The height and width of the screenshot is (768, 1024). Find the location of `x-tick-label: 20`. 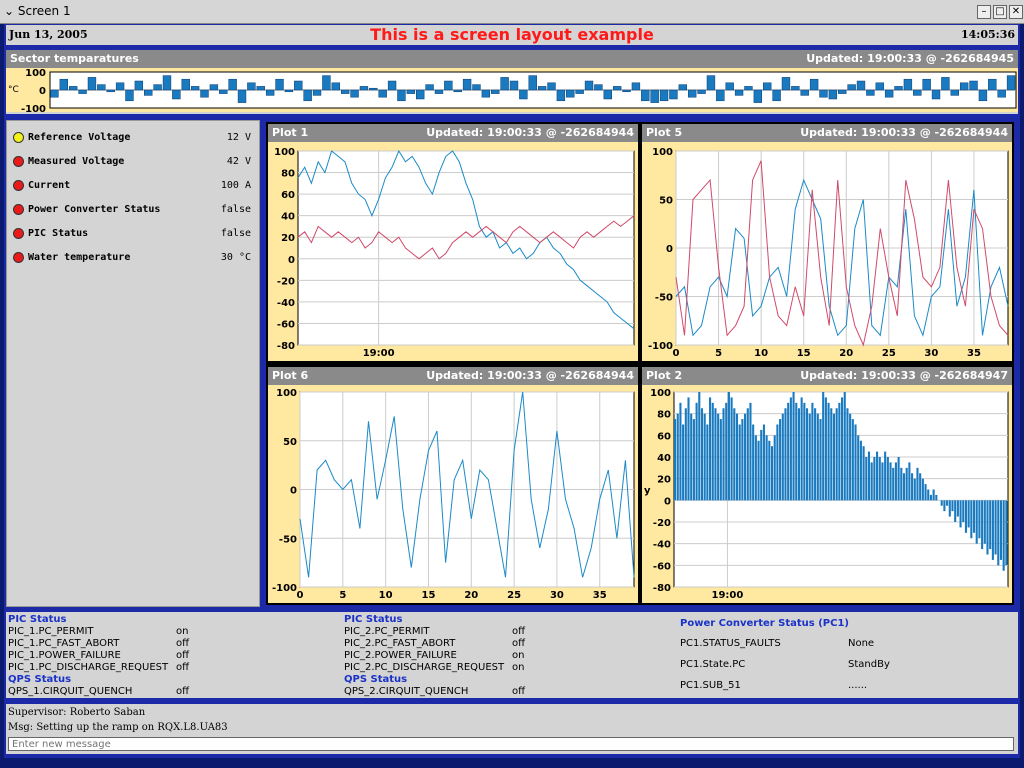

x-tick-label: 20 is located at coordinates (471, 595).